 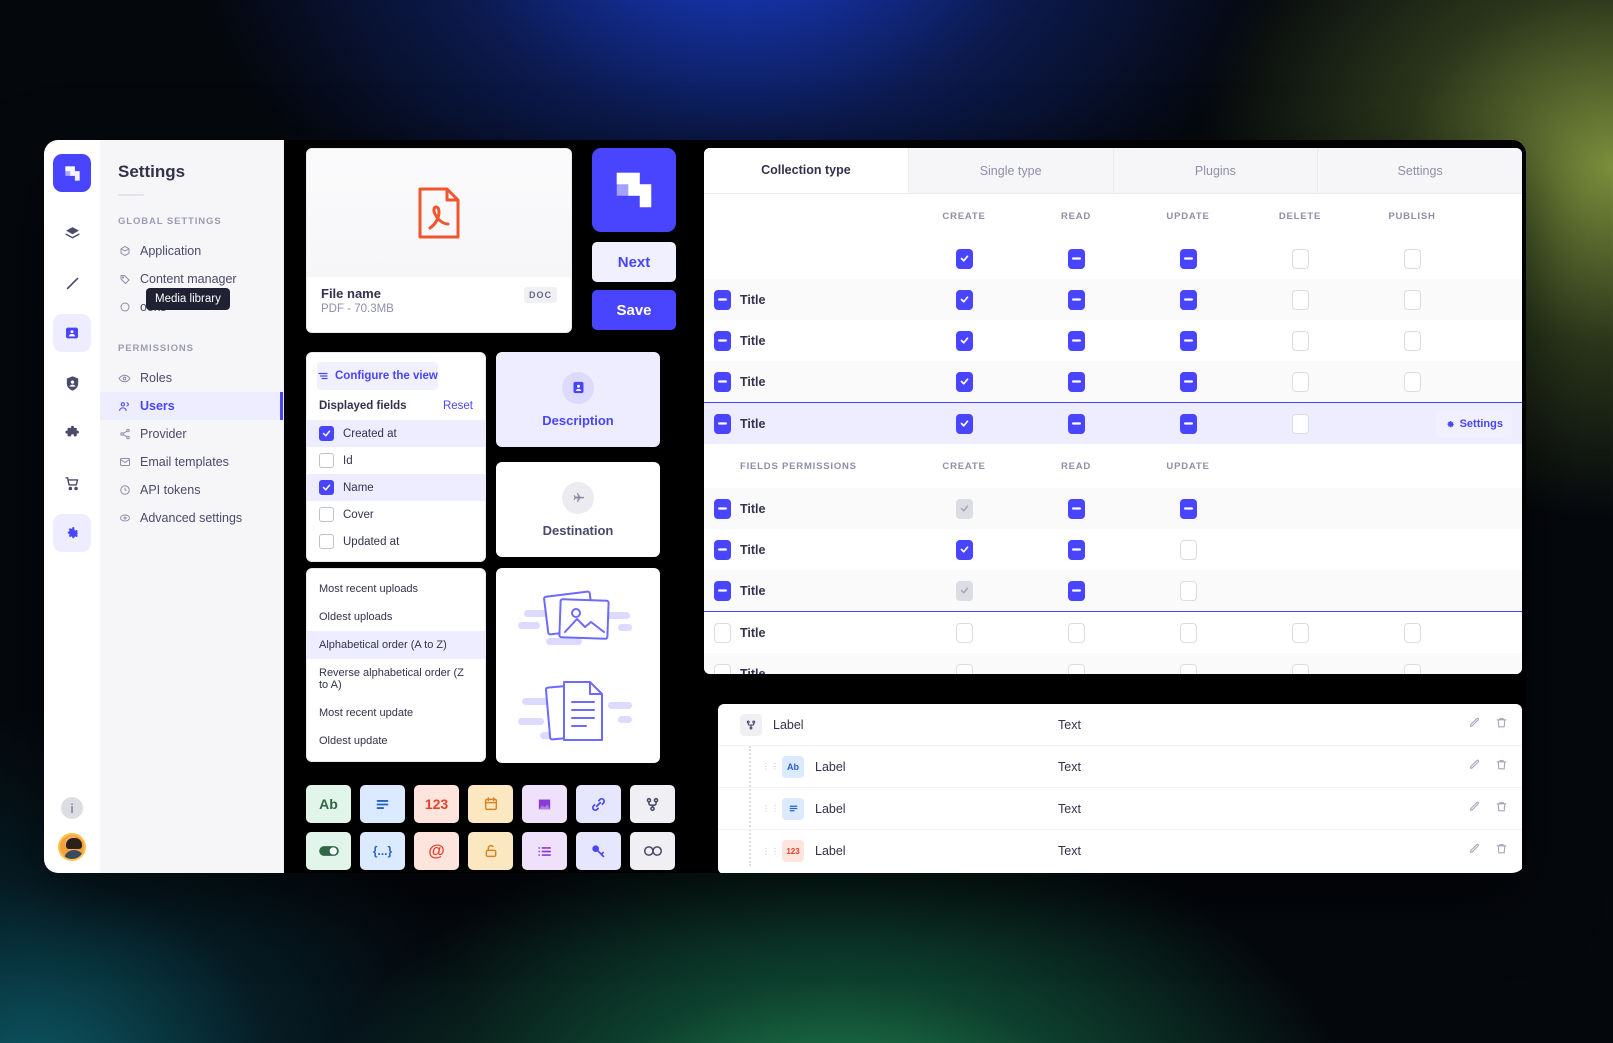 What do you see at coordinates (652, 851) in the screenshot?
I see `field-tile-dynamic-zone` at bounding box center [652, 851].